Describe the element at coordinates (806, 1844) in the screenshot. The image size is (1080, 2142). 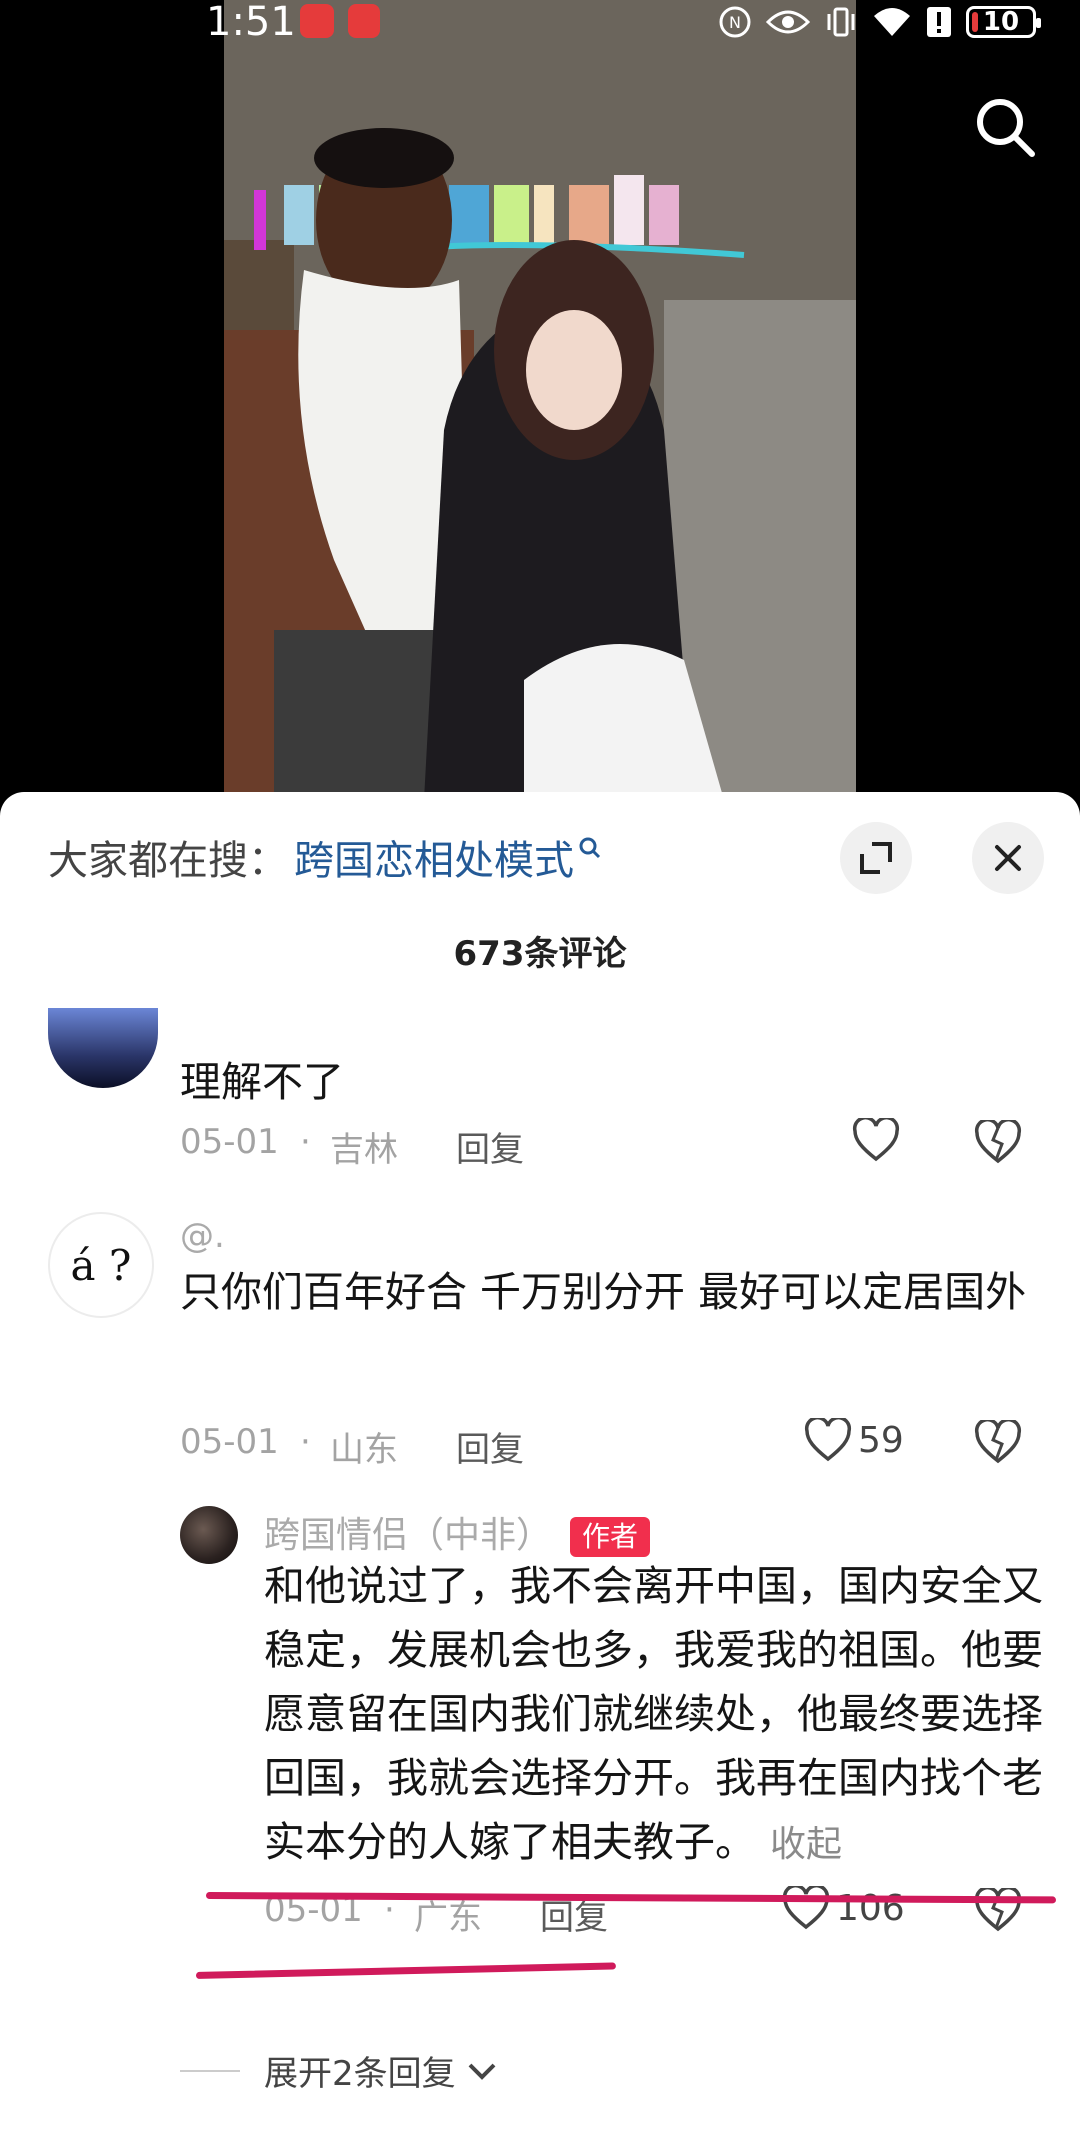
I see `collapse-button: 收起` at that location.